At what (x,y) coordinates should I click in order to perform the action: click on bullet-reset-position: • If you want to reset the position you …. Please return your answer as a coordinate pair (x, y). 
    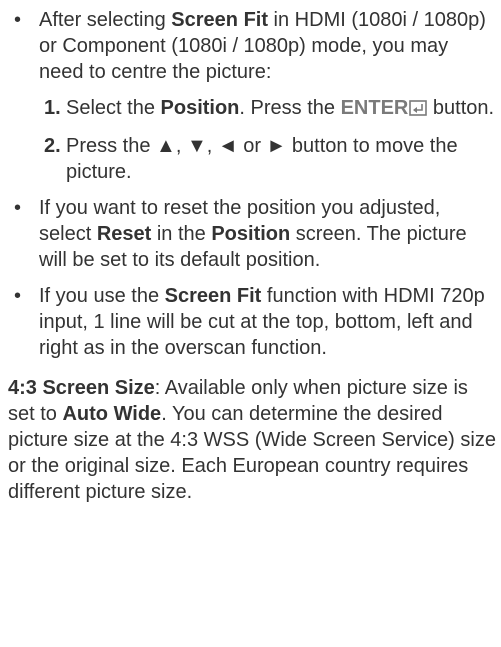
    Looking at the image, I should click on (240, 234).